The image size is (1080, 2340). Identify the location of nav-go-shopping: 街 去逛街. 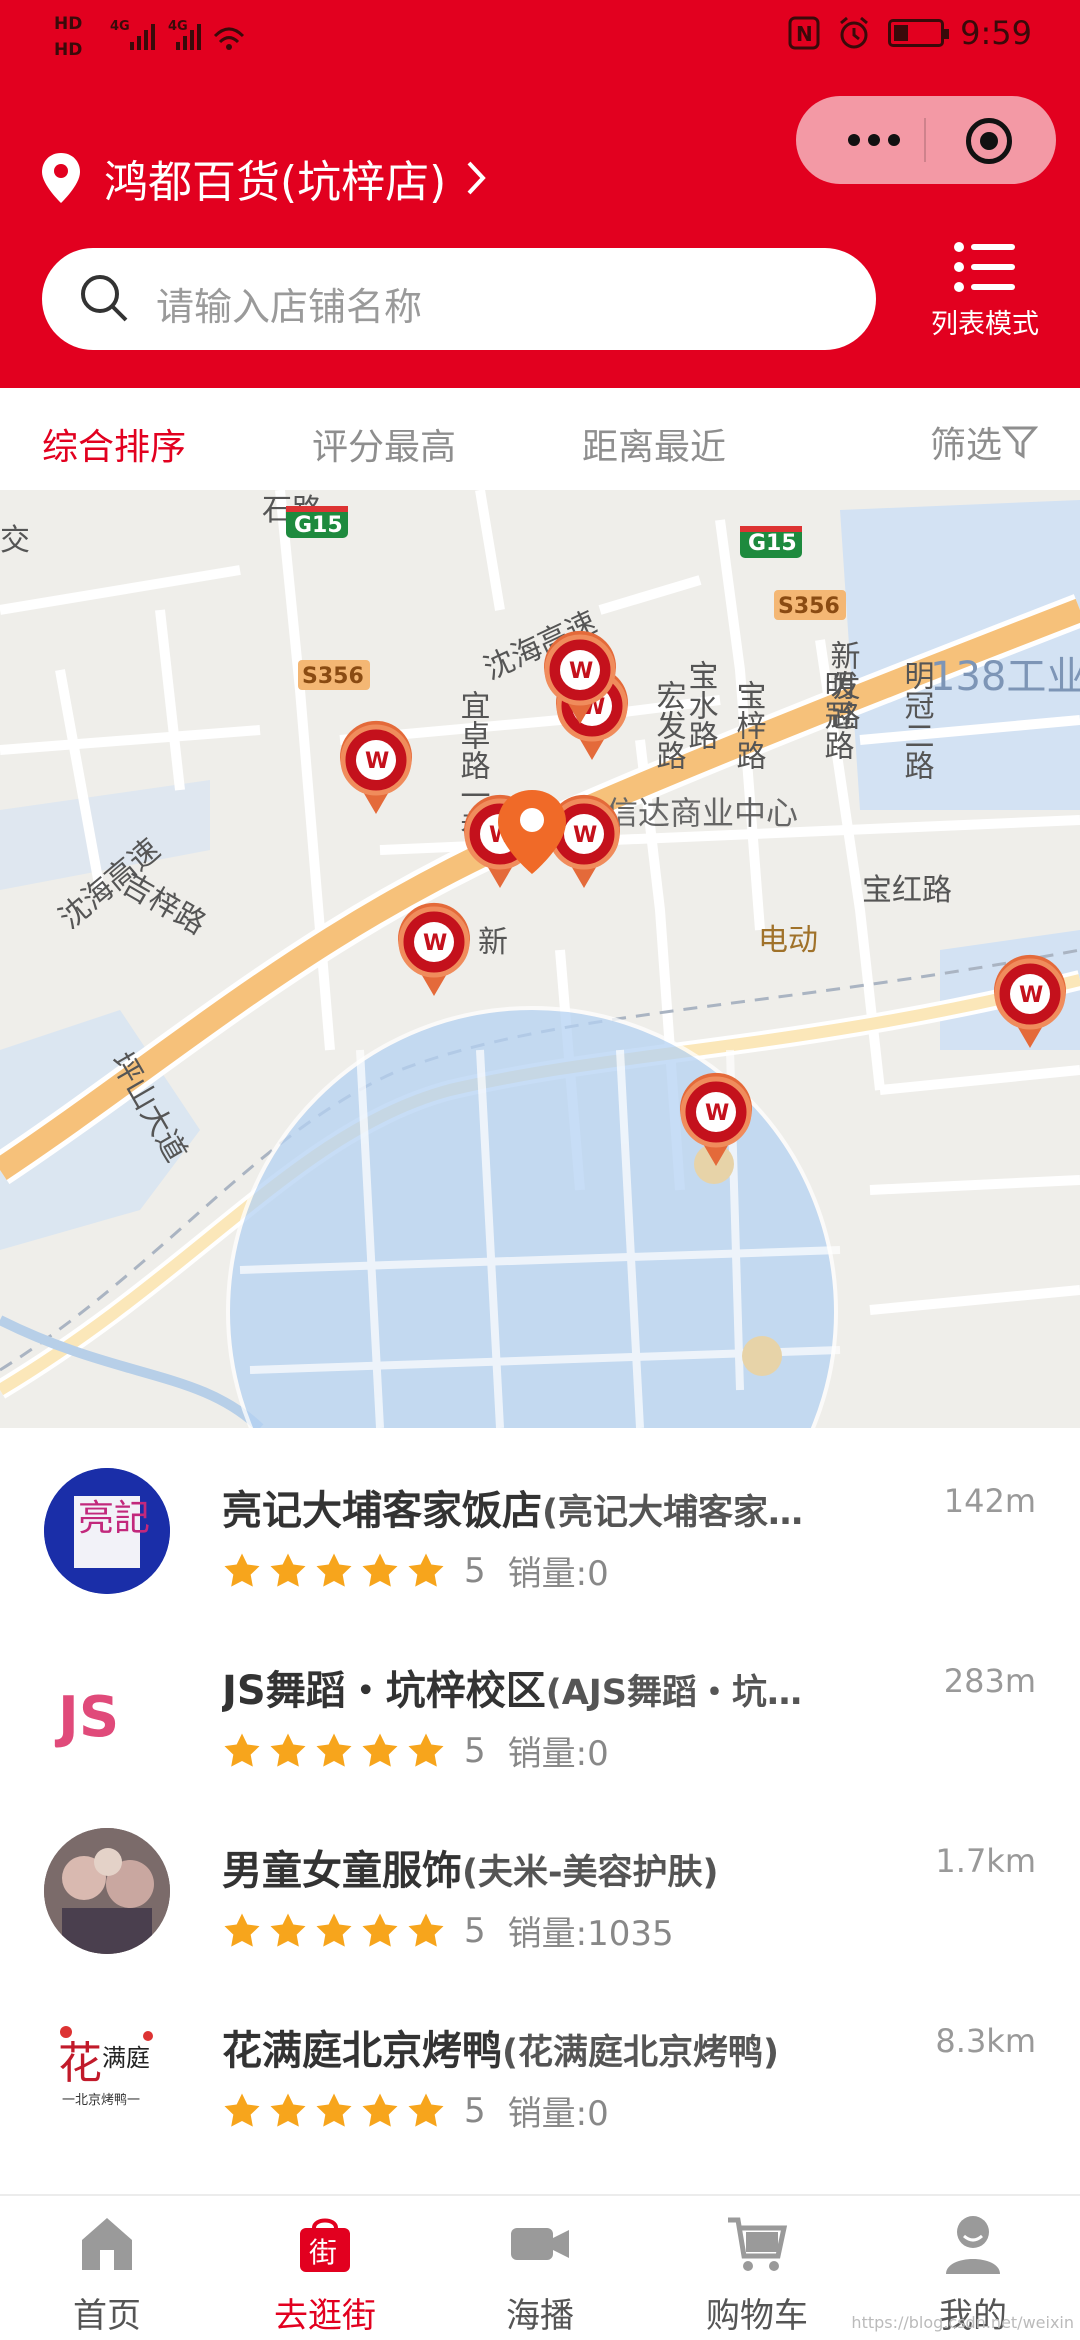
(325, 2273).